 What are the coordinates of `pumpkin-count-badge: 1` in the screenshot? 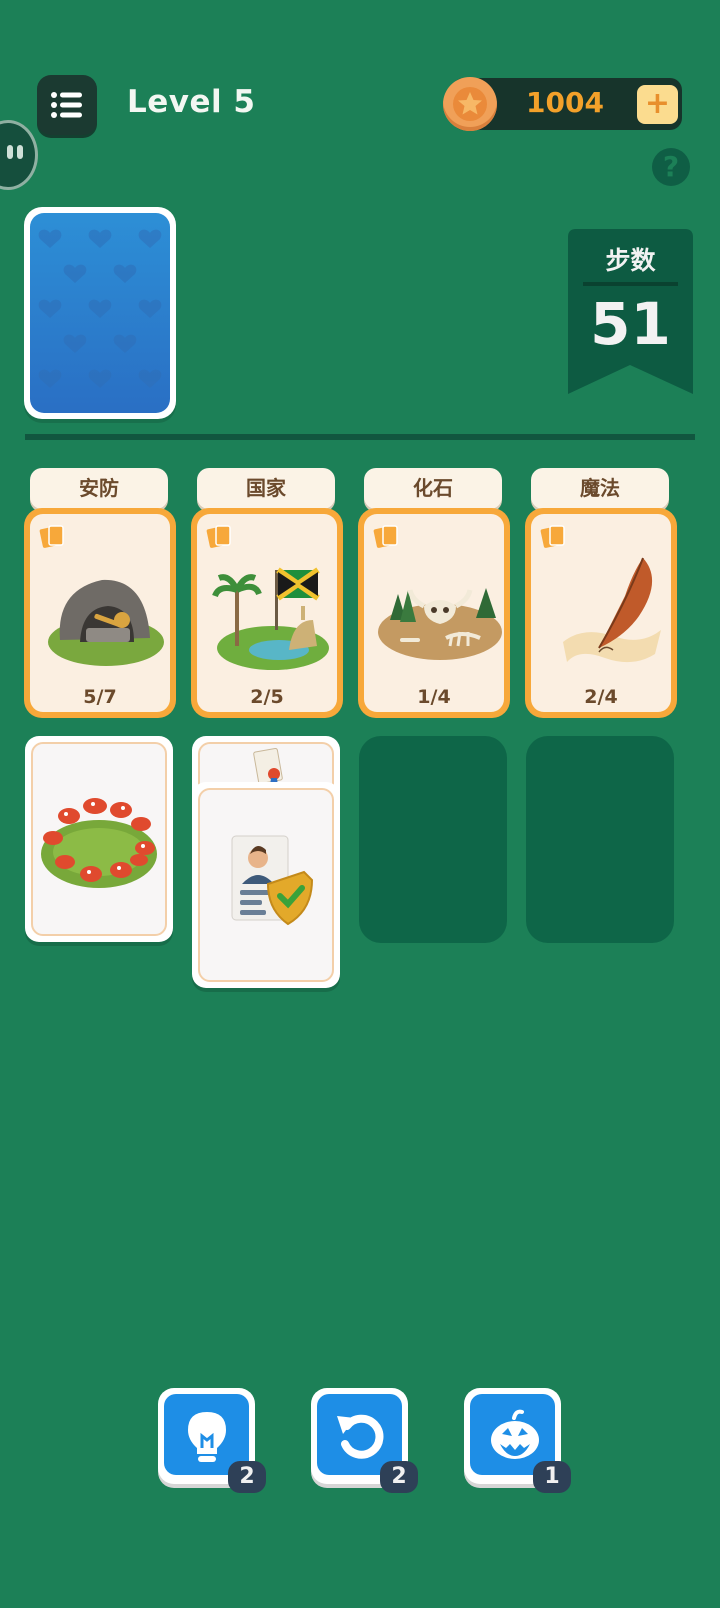 It's located at (552, 1477).